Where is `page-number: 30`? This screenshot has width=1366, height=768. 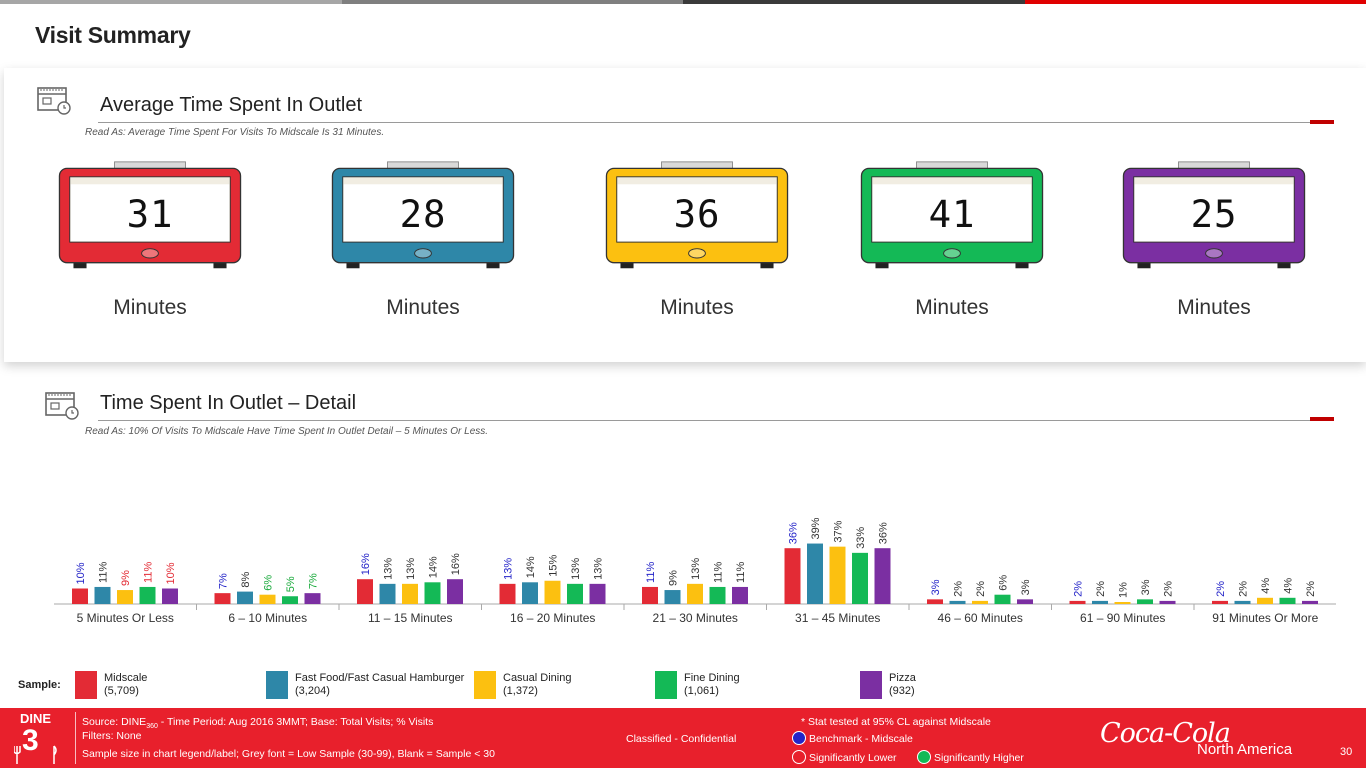
page-number: 30 is located at coordinates (1346, 752).